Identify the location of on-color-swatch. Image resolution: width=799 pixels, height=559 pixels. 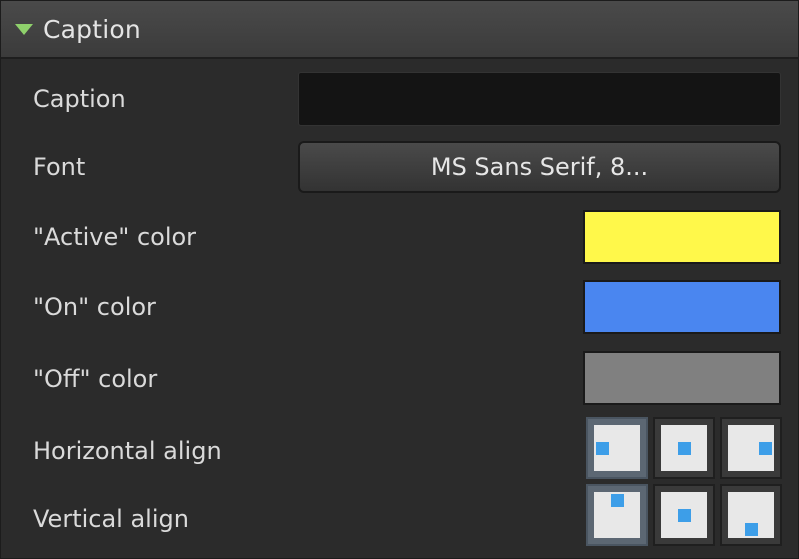
(682, 307).